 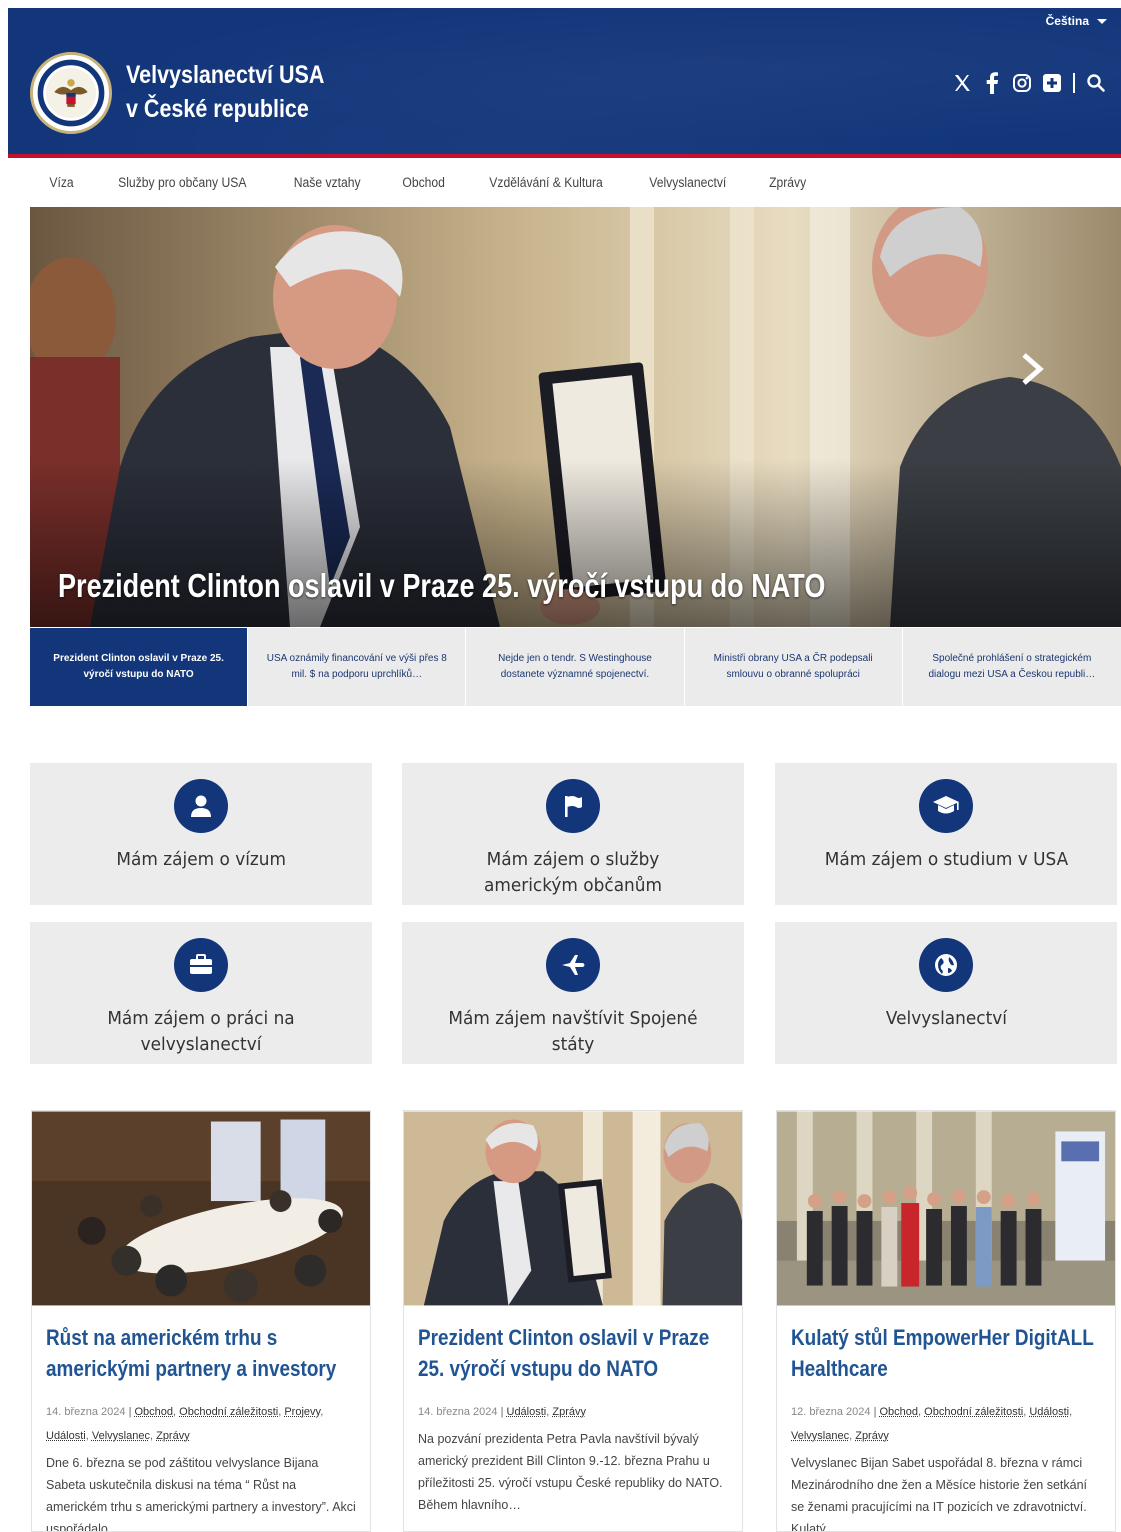 What do you see at coordinates (201, 1031) in the screenshot?
I see `service-tile-label: Mám zájem o práci na velvyslanectví` at bounding box center [201, 1031].